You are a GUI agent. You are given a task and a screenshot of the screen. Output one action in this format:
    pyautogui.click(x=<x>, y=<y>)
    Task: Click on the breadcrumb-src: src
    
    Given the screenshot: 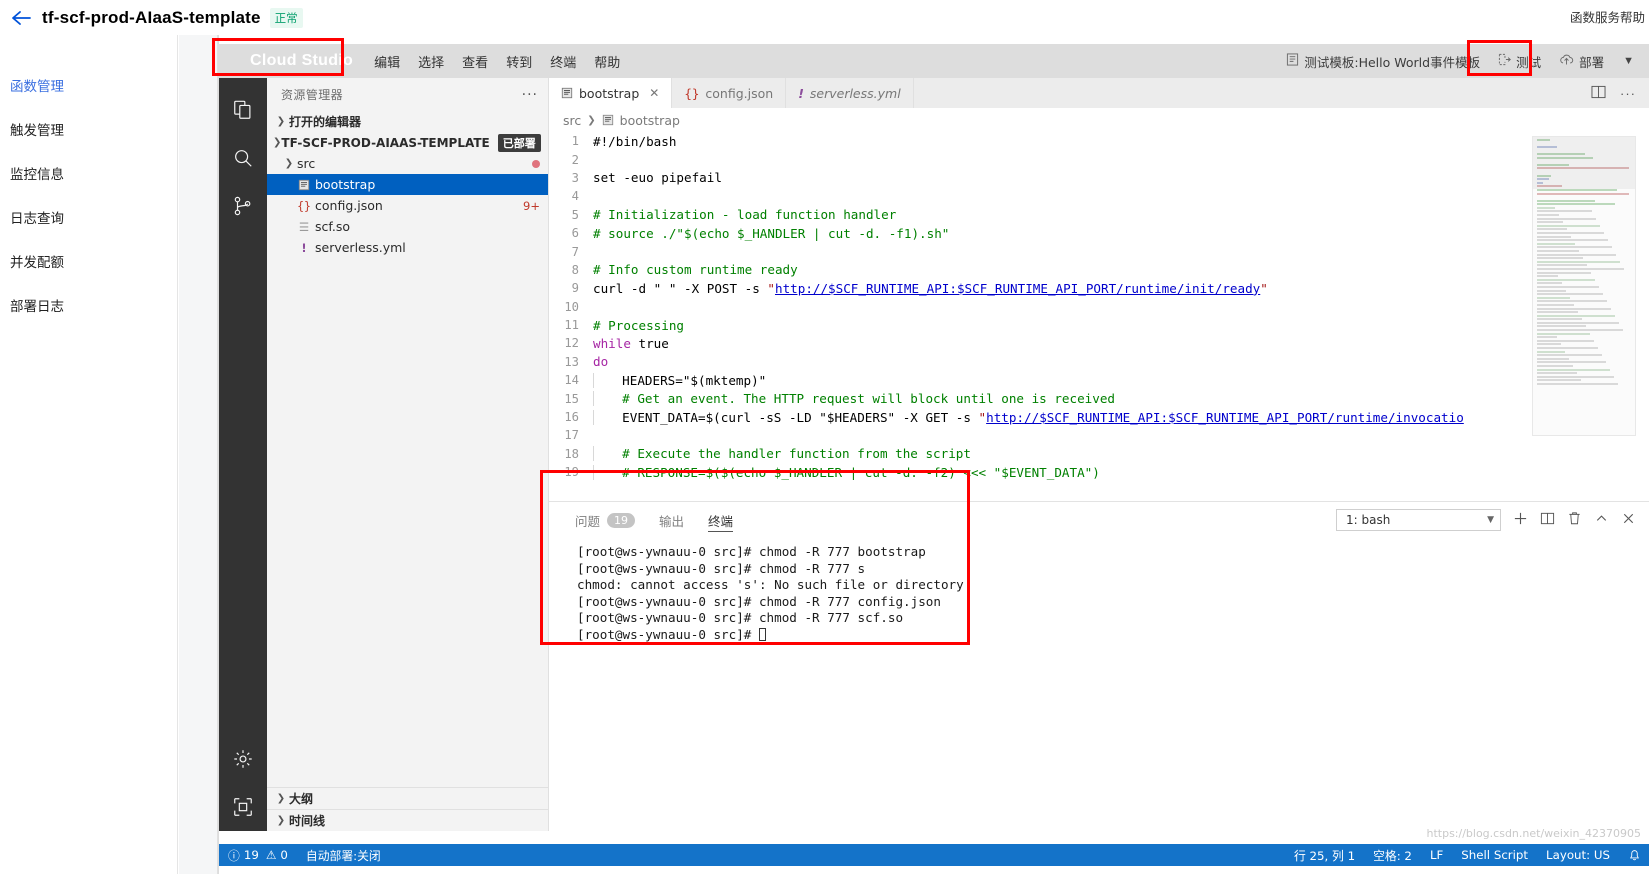 What is the action you would take?
    pyautogui.click(x=572, y=120)
    